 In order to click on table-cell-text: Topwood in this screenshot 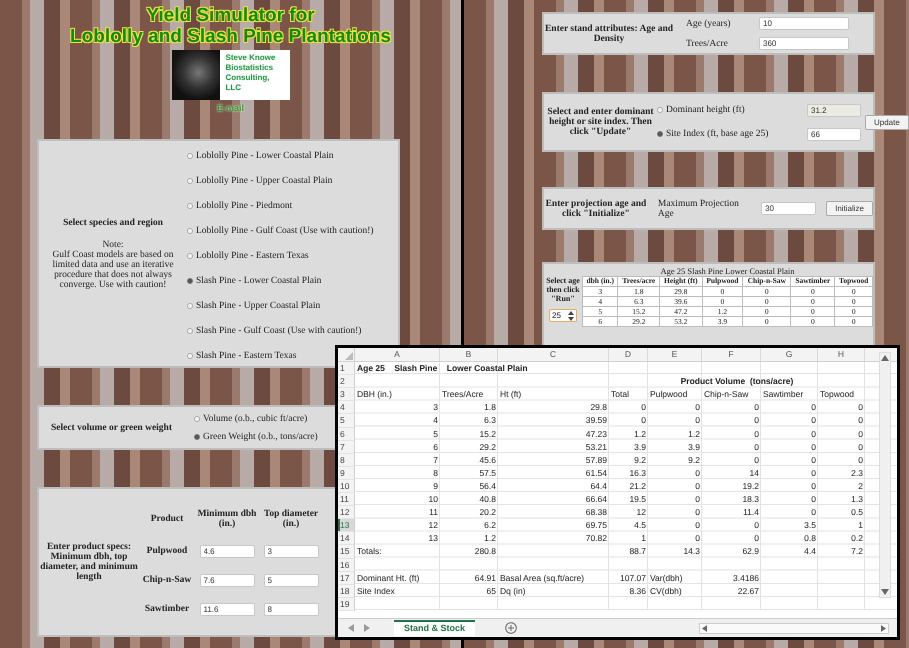, I will do `click(837, 395)`.